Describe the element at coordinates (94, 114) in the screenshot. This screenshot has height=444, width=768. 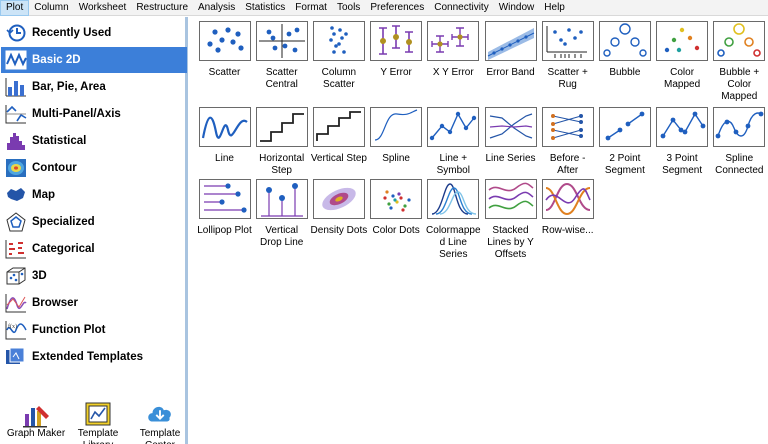
I see `category-multi-panel-axis: Multi-Panel/Axis` at that location.